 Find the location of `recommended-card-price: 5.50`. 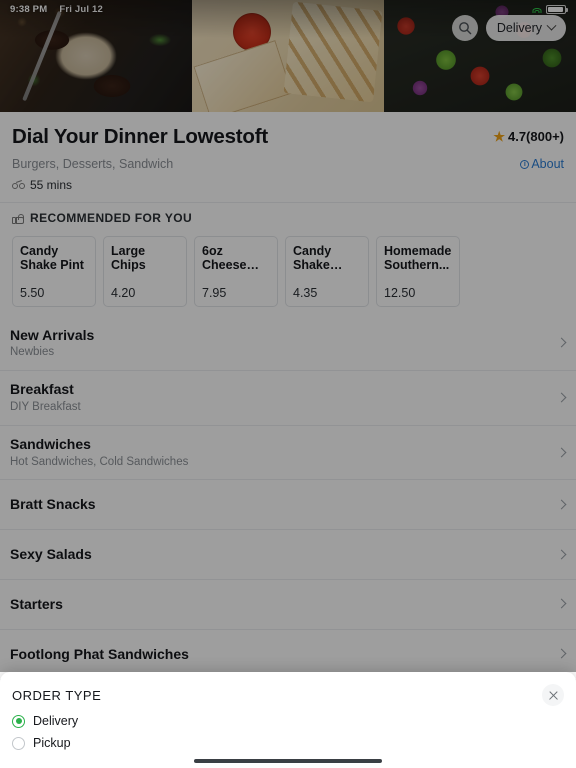

recommended-card-price: 5.50 is located at coordinates (32, 292).